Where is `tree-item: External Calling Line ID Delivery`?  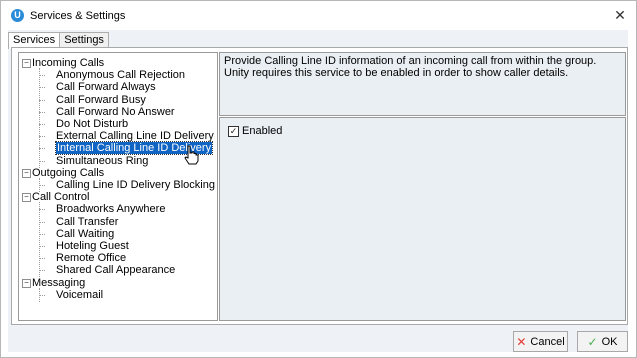 tree-item: External Calling Line ID Delivery is located at coordinates (135, 136).